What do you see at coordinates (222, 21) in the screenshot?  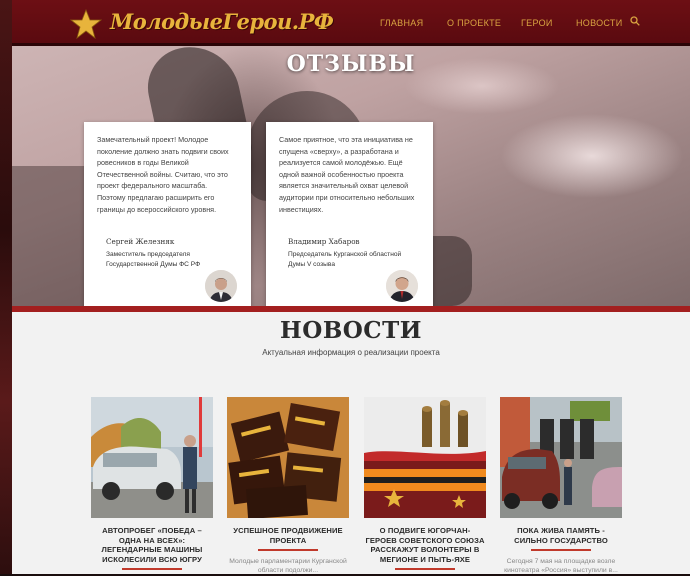 I see `site-logo-text: МолодыеГерои.РФ` at bounding box center [222, 21].